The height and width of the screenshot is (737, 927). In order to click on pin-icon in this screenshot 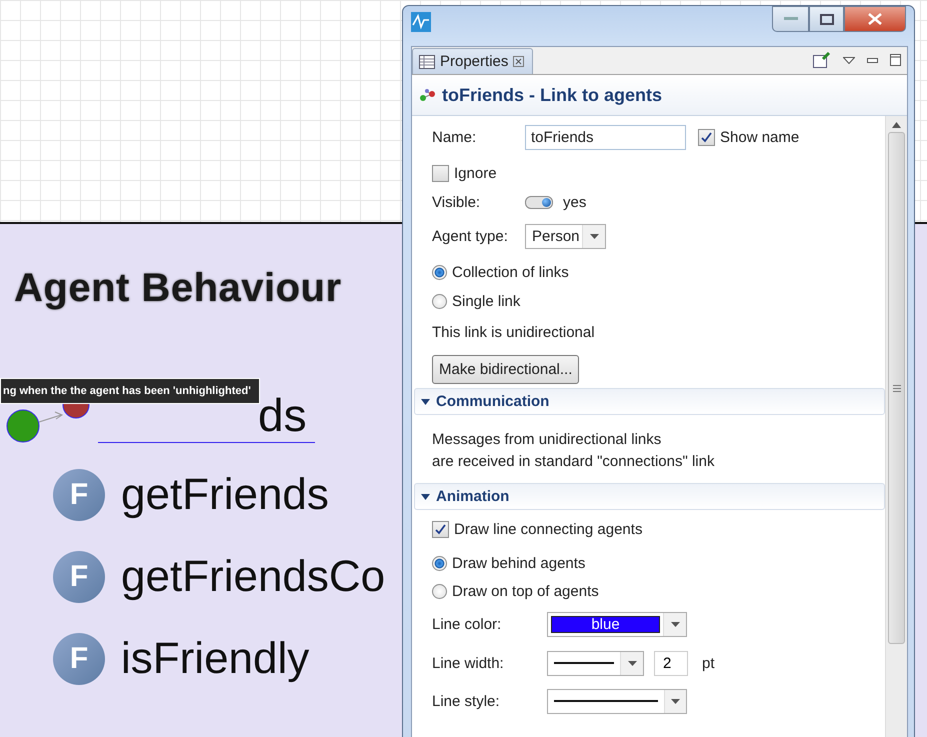, I will do `click(822, 60)`.